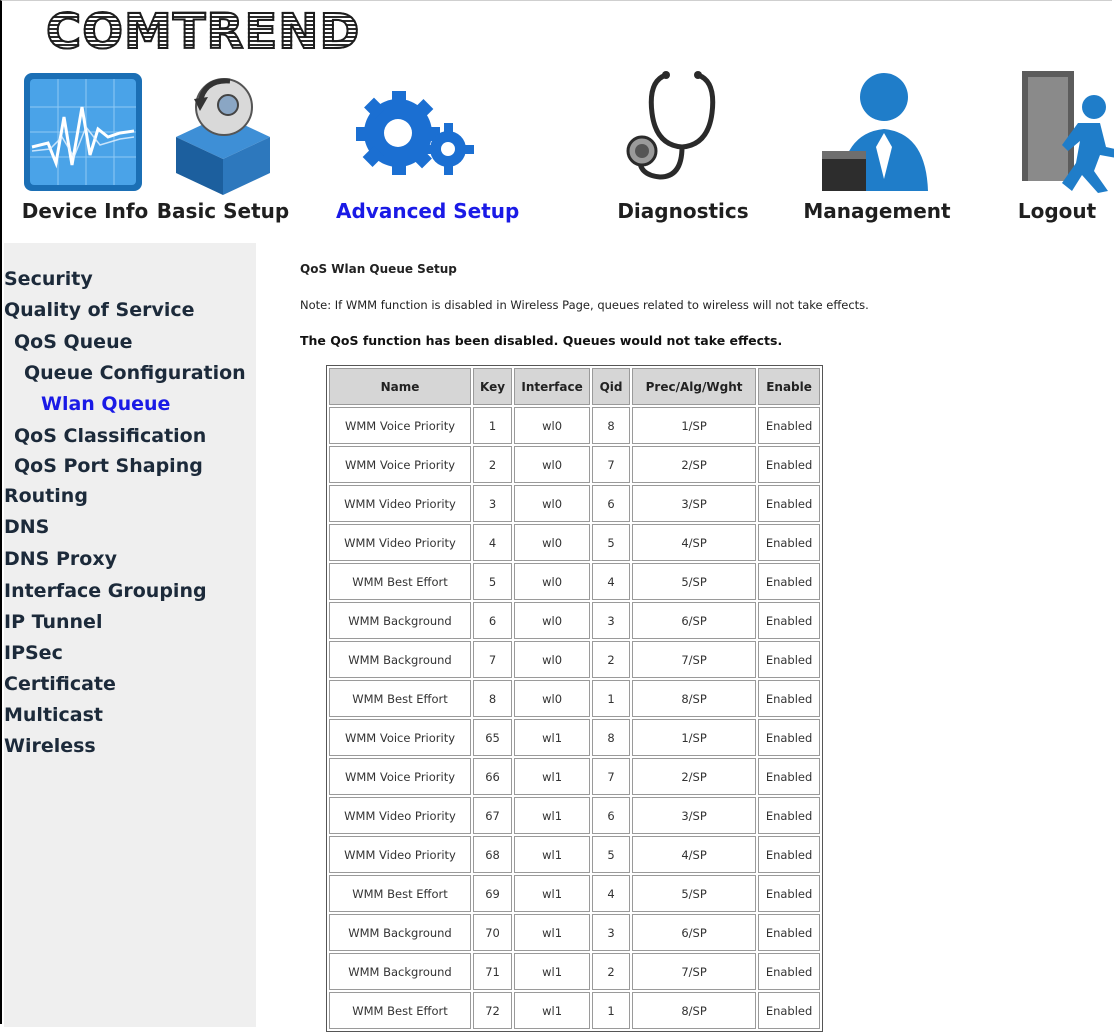 Image resolution: width=1114 pixels, height=1032 pixels. What do you see at coordinates (694, 932) in the screenshot?
I see `cell-prec-alg-wght: 6/SP` at bounding box center [694, 932].